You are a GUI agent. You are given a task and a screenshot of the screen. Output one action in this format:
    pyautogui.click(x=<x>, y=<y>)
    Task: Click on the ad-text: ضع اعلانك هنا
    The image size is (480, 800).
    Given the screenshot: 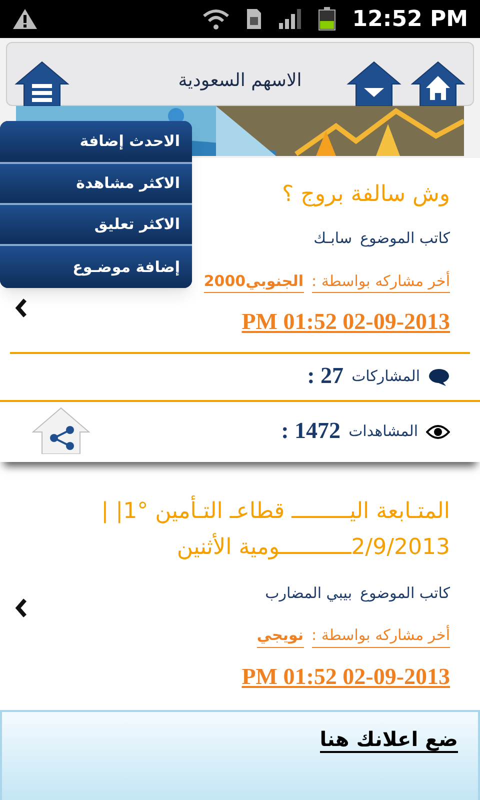 What is the action you would take?
    pyautogui.click(x=389, y=740)
    